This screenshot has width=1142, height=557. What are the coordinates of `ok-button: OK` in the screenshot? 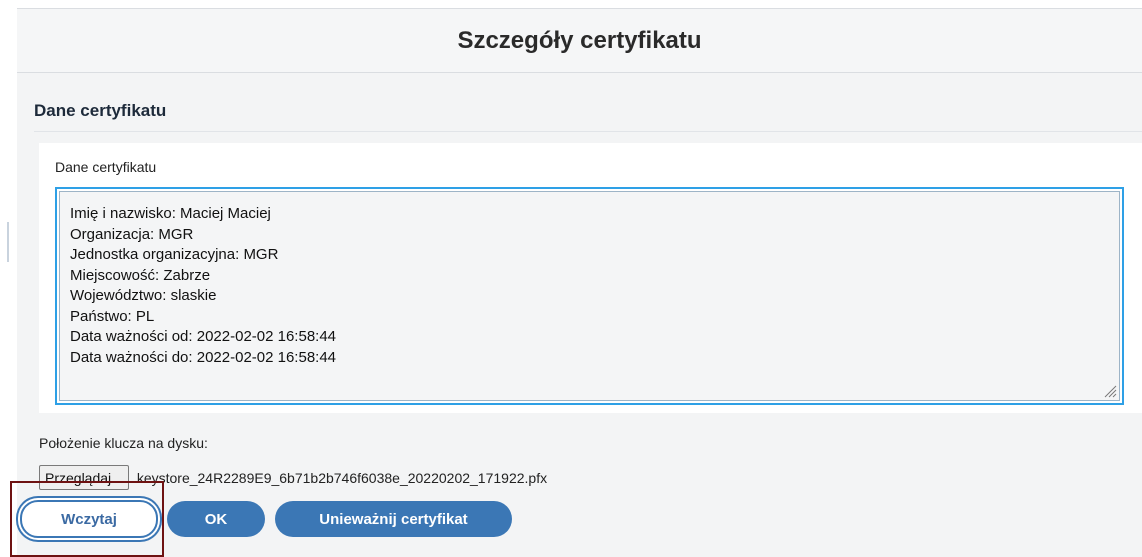 It's located at (216, 519).